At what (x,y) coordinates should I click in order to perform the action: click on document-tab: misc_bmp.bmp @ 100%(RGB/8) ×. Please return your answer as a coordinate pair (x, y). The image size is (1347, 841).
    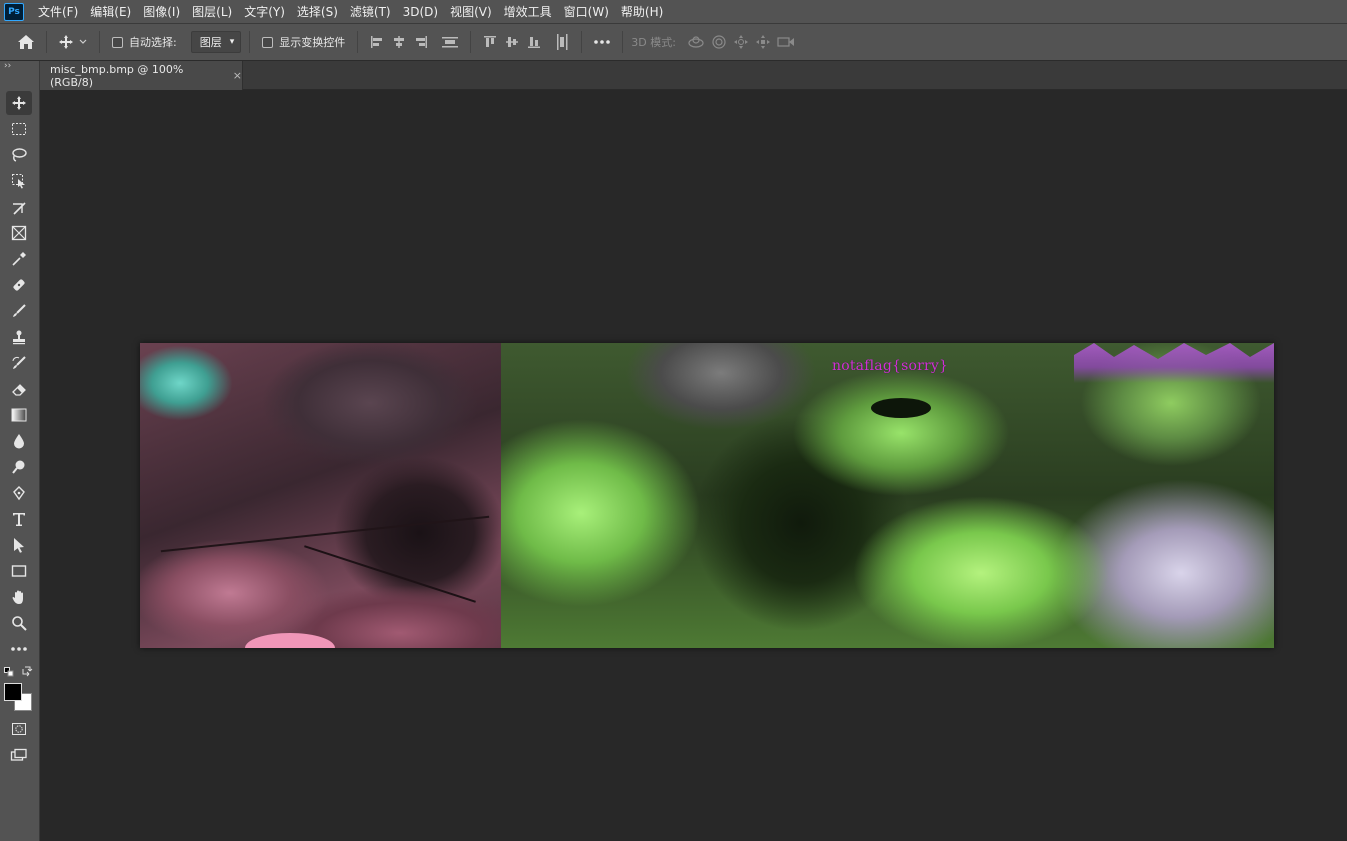
    Looking at the image, I should click on (141, 75).